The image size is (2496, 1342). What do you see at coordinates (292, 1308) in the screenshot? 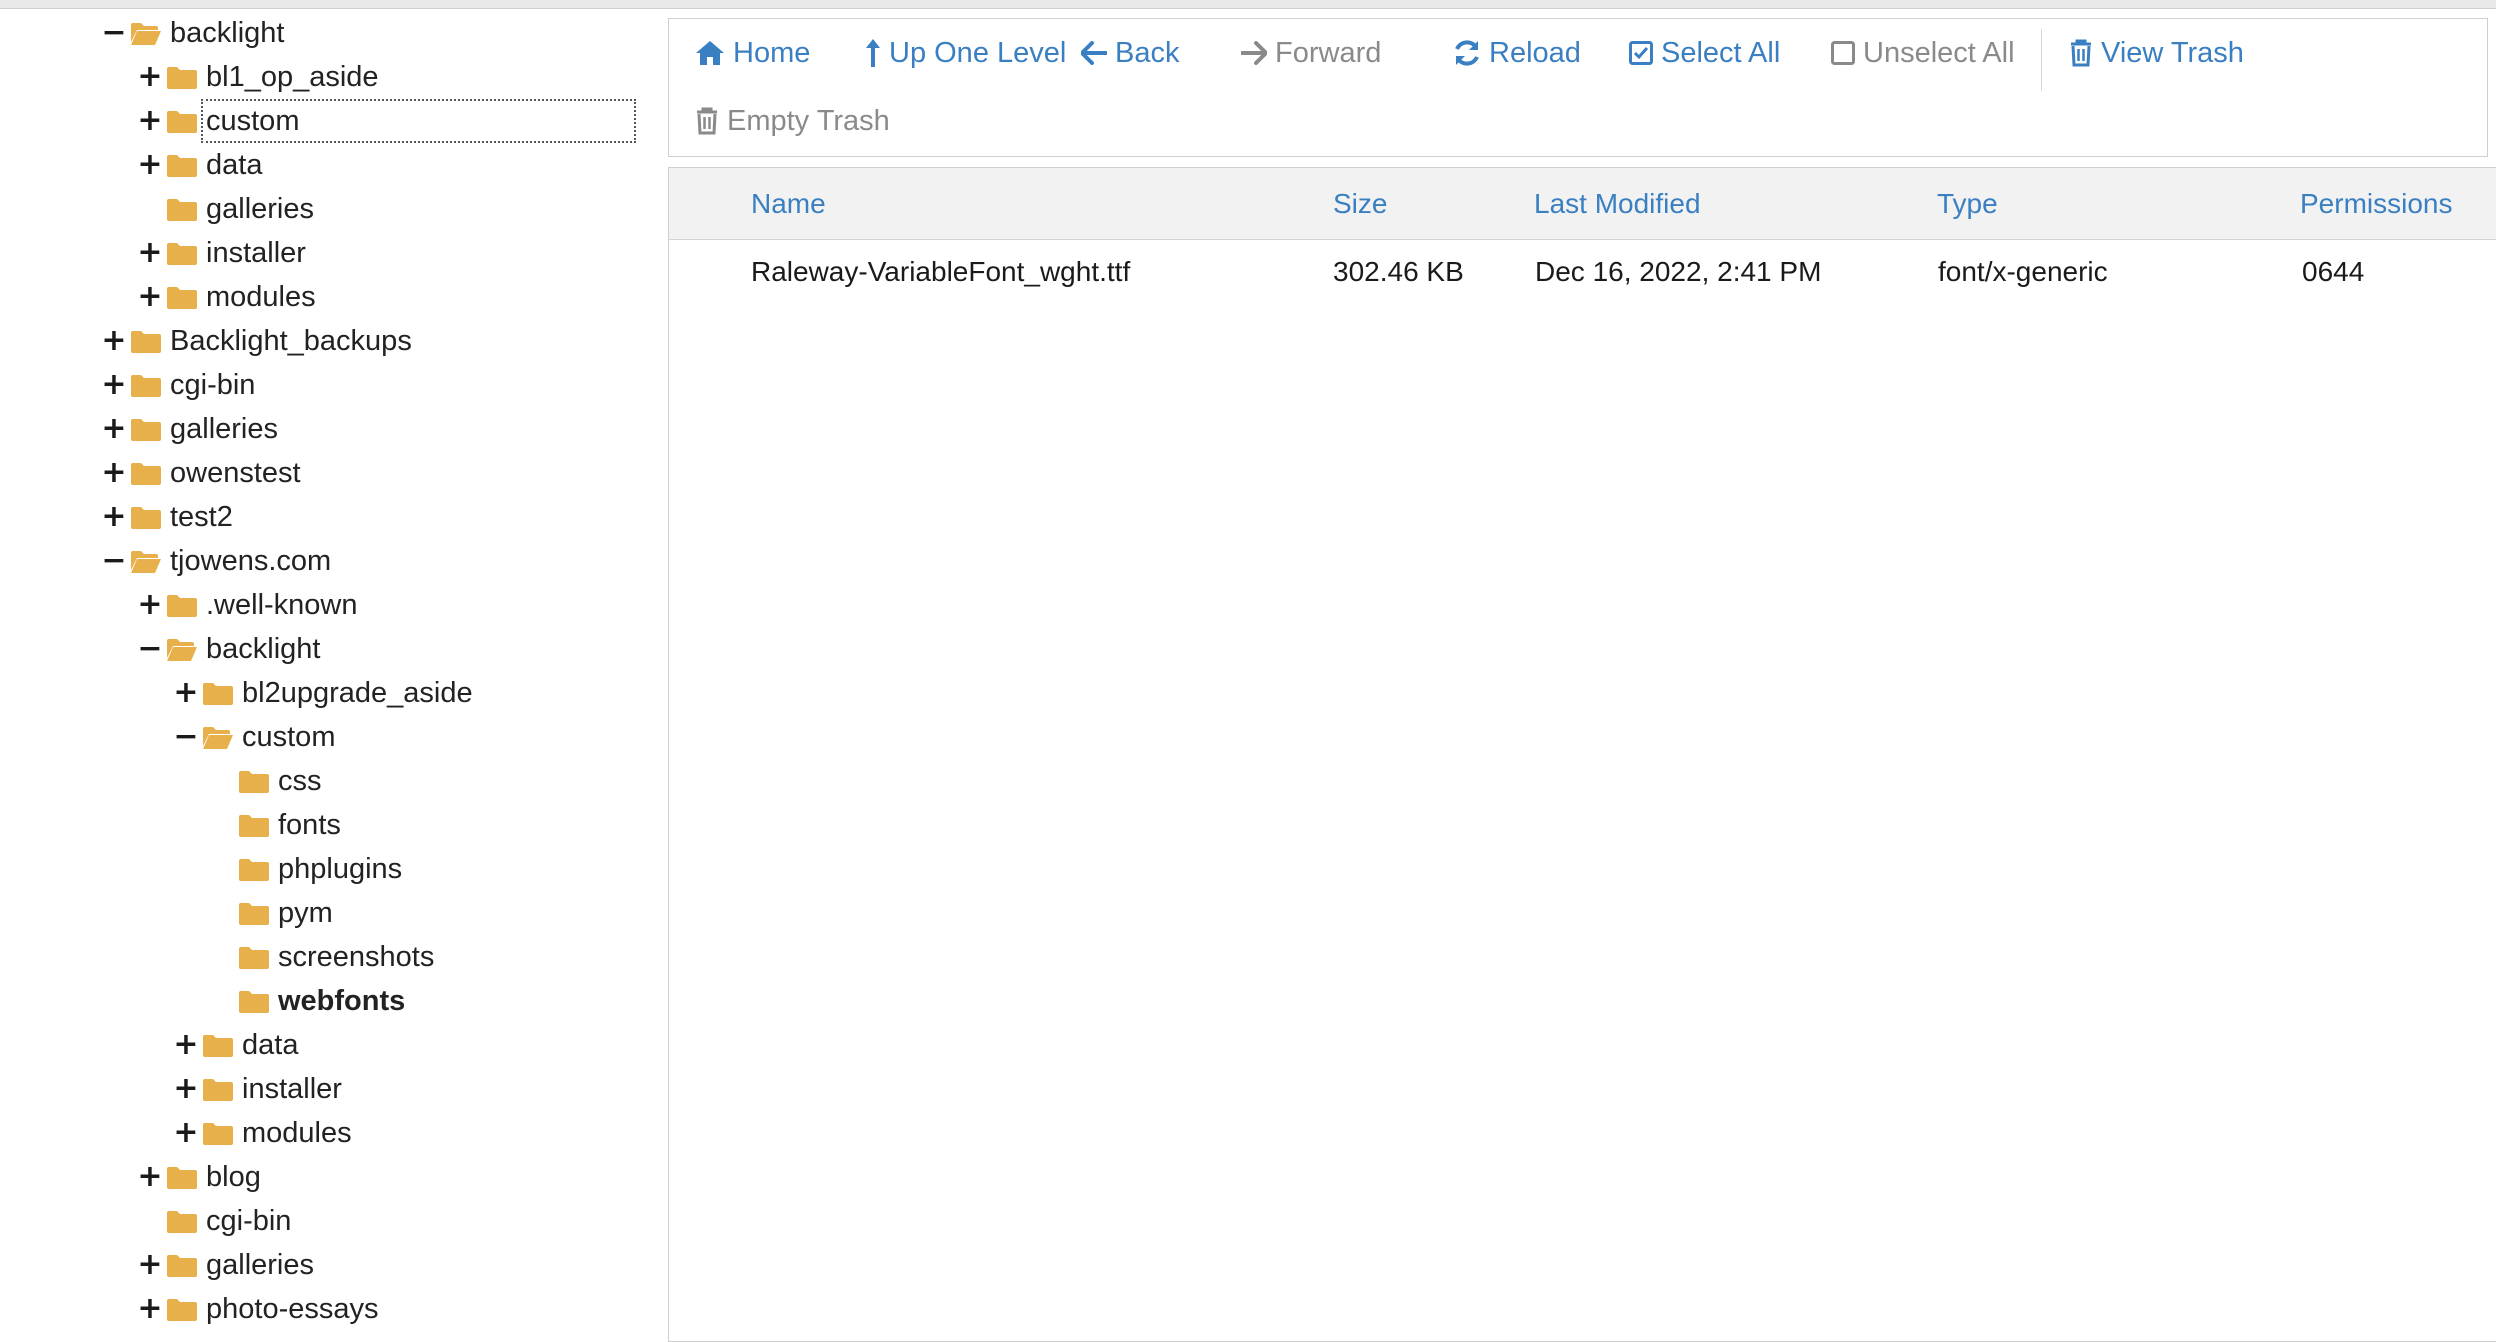
I see `tree-item-label: photo-essays` at bounding box center [292, 1308].